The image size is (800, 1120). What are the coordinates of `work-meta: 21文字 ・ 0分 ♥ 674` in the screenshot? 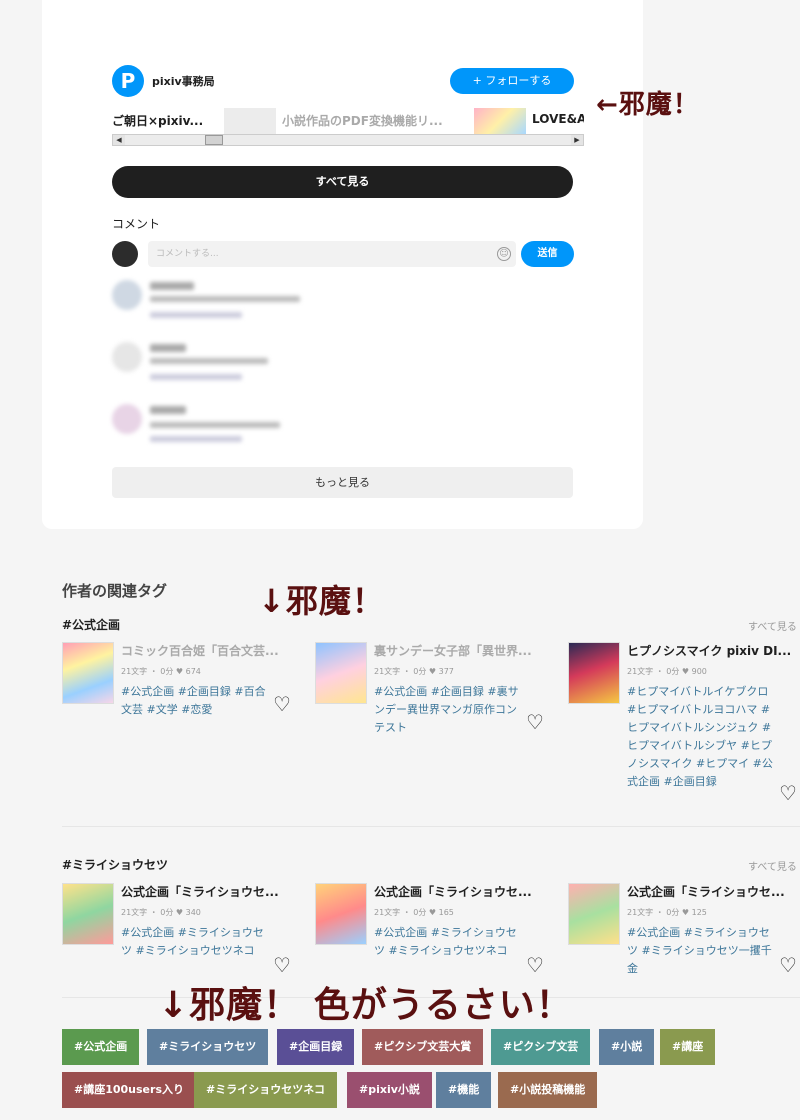 It's located at (161, 671).